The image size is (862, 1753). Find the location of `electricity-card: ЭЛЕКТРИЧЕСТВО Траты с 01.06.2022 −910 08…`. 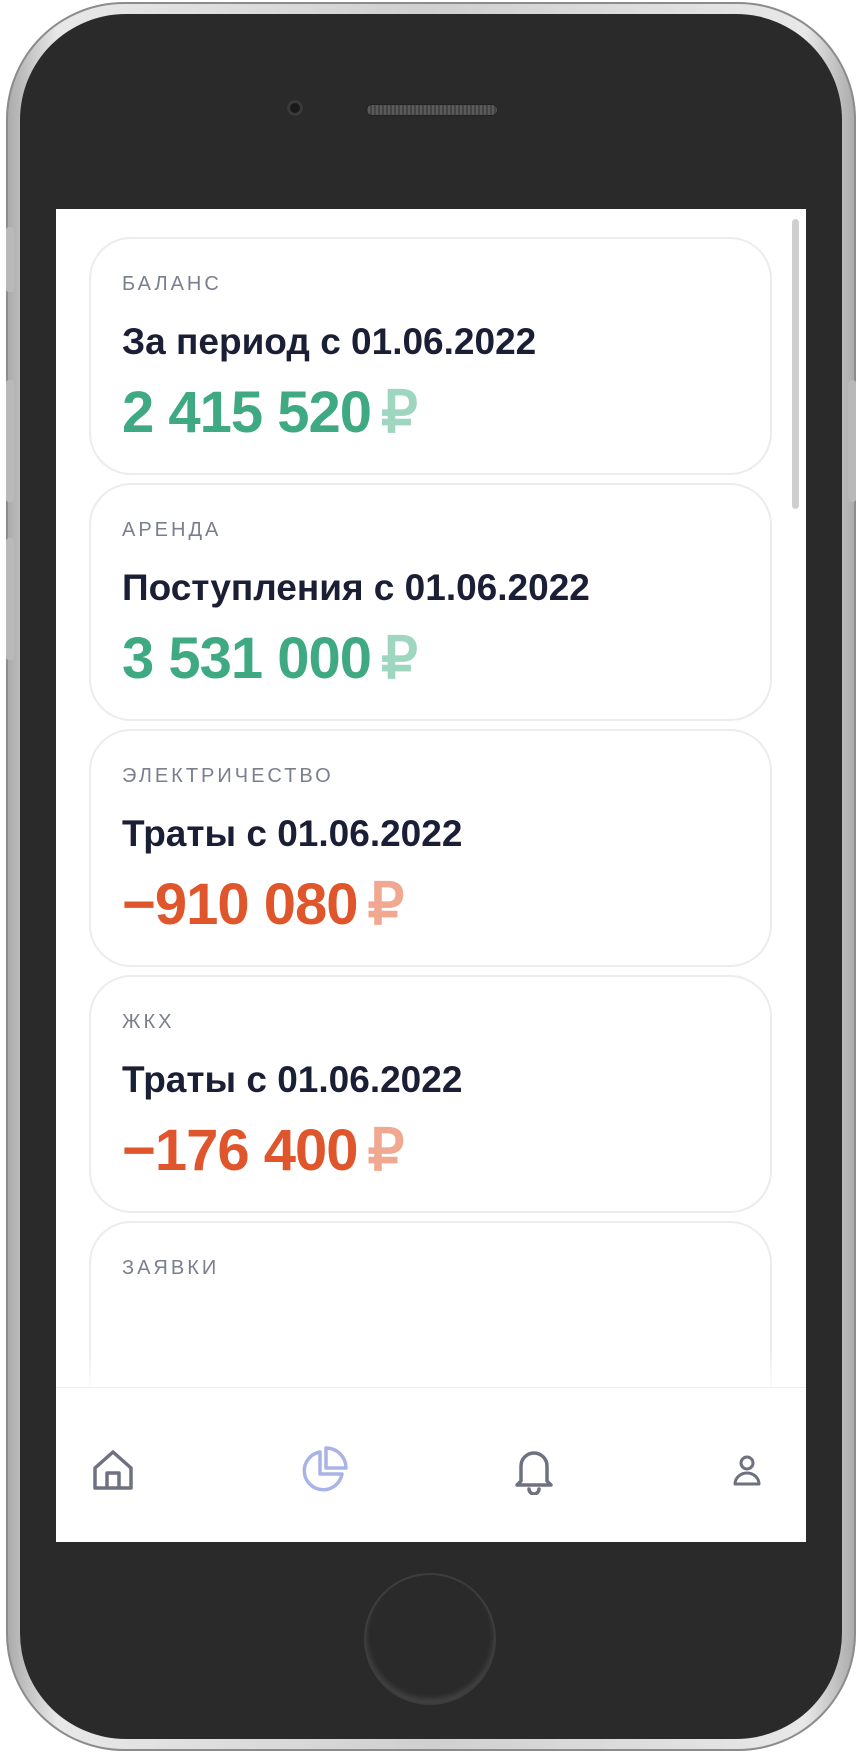

electricity-card: ЭЛЕКТРИЧЕСТВО Траты с 01.06.2022 −910 08… is located at coordinates (430, 848).